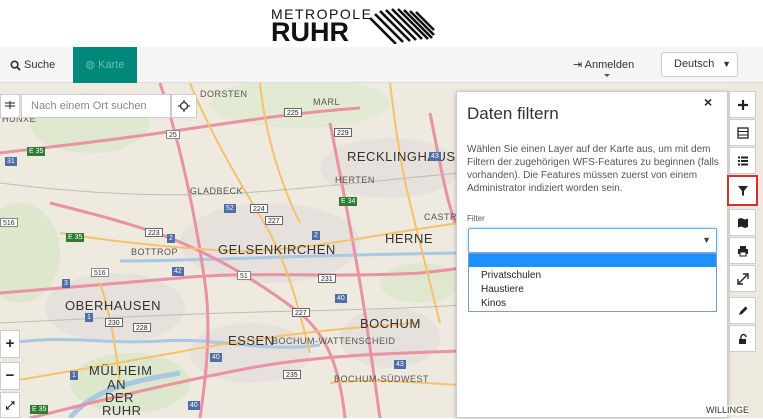 This screenshot has width=763, height=419. I want to click on road-shield: 25, so click(173, 134).